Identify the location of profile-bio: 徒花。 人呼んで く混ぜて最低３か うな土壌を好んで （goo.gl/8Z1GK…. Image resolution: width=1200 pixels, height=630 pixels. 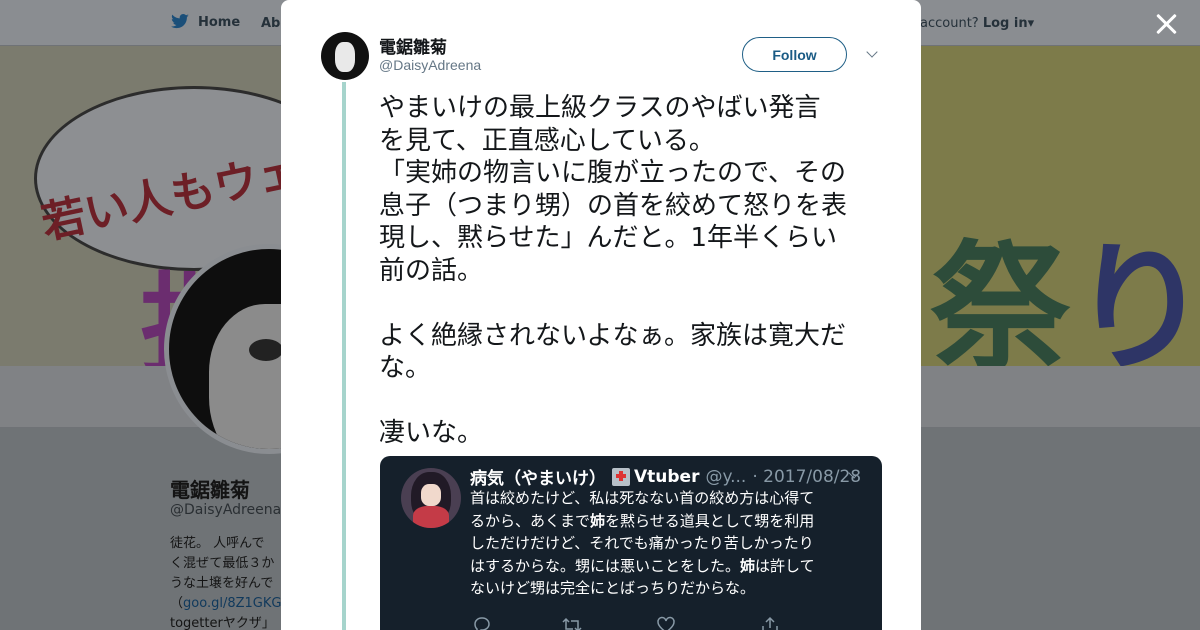
(227, 582).